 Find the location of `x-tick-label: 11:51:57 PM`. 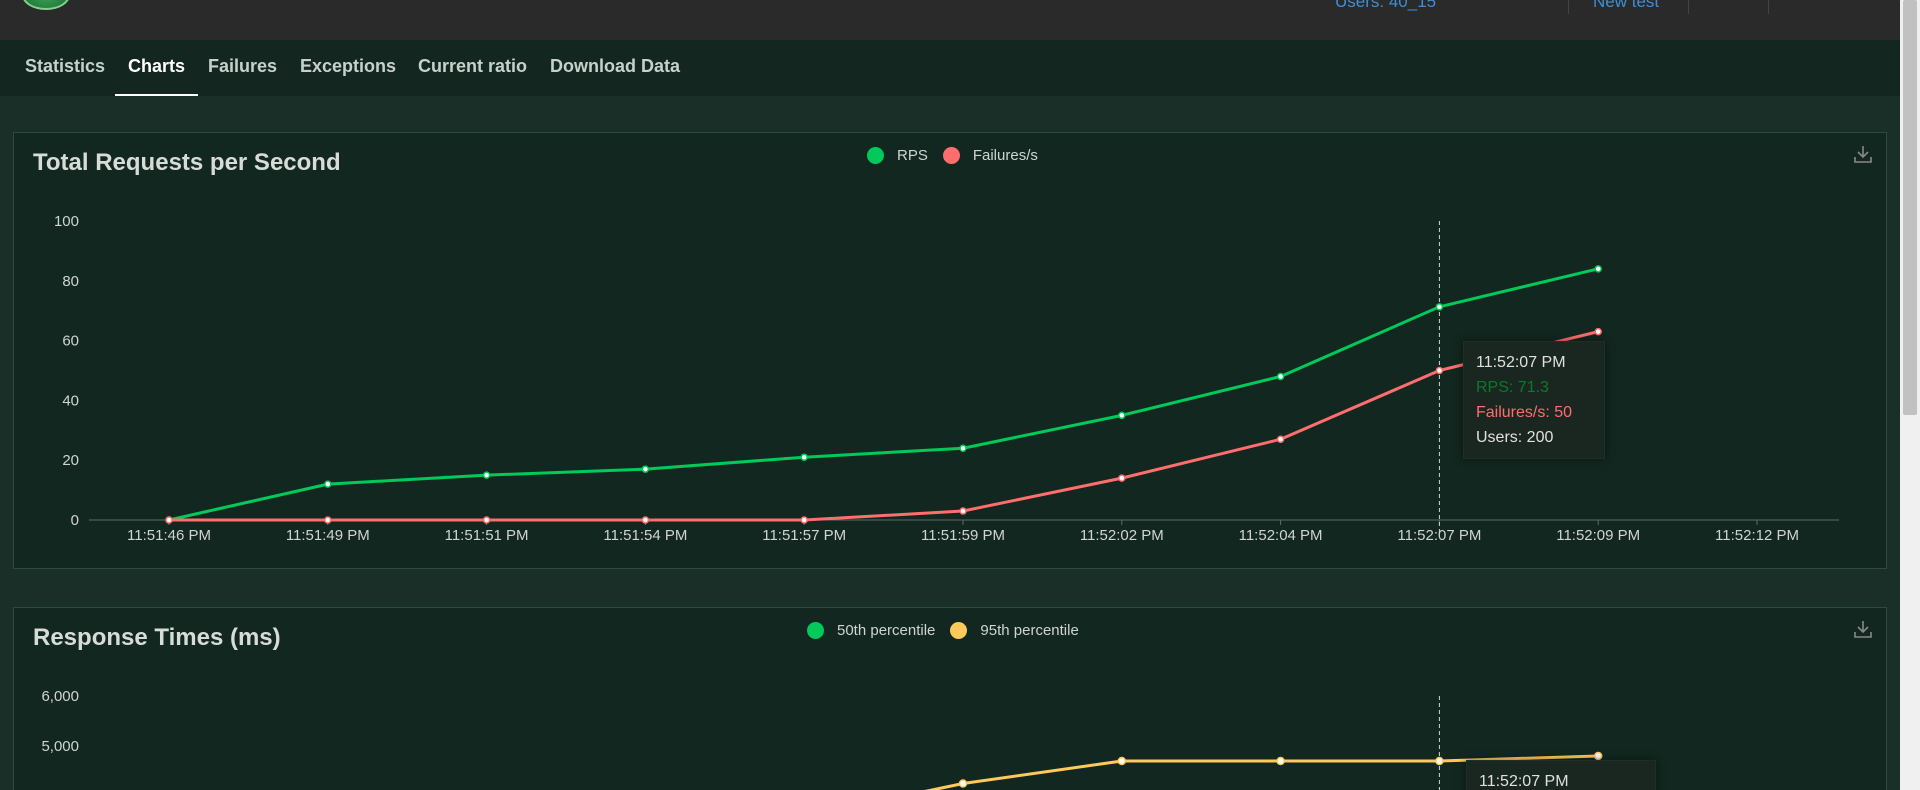

x-tick-label: 11:51:57 PM is located at coordinates (804, 535).